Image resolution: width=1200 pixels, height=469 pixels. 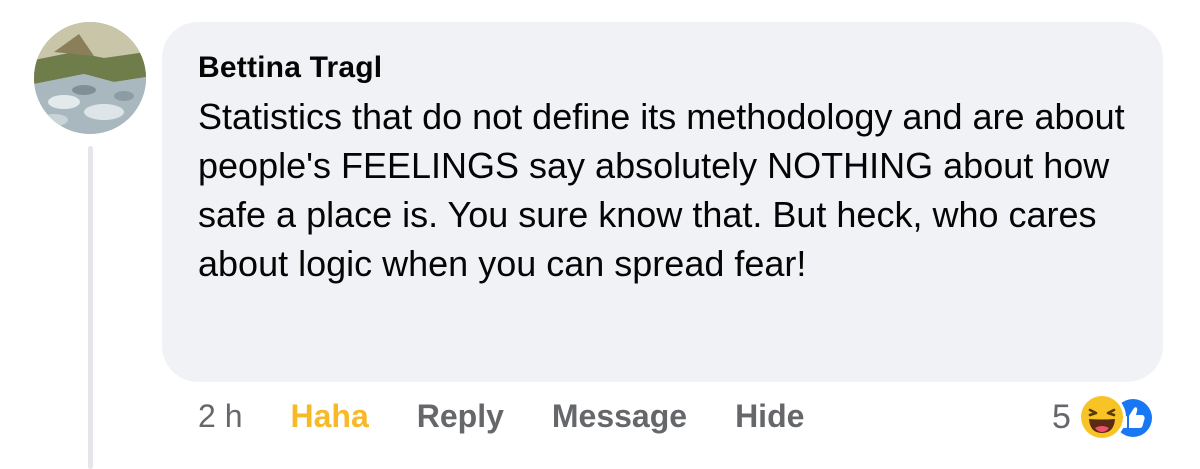 I want to click on thread-line, so click(x=90, y=307).